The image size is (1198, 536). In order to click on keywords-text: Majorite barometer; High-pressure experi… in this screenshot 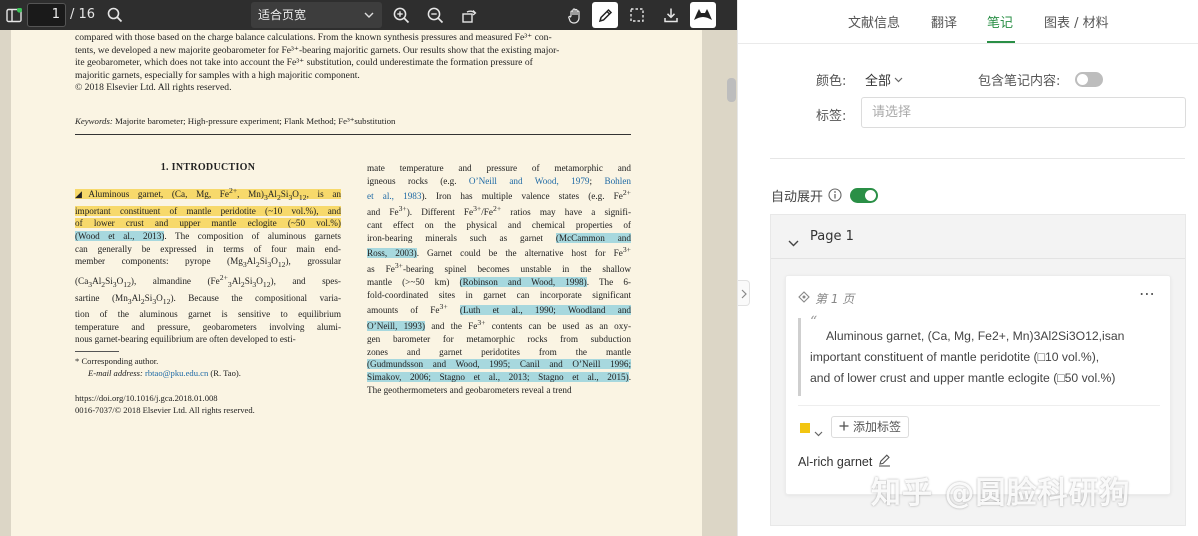, I will do `click(255, 121)`.